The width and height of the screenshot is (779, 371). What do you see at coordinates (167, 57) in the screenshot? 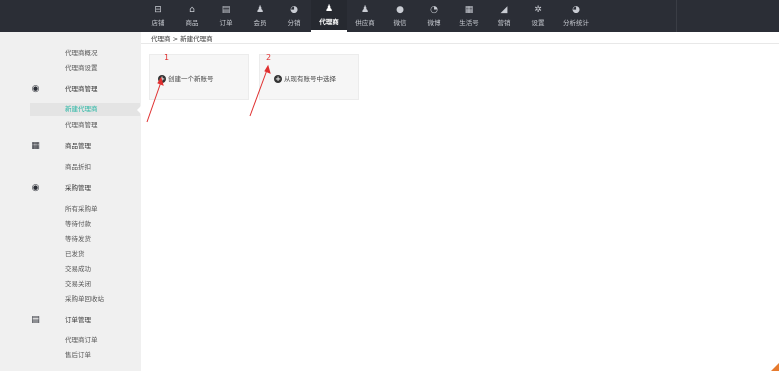
I see `annotation-number: 1` at bounding box center [167, 57].